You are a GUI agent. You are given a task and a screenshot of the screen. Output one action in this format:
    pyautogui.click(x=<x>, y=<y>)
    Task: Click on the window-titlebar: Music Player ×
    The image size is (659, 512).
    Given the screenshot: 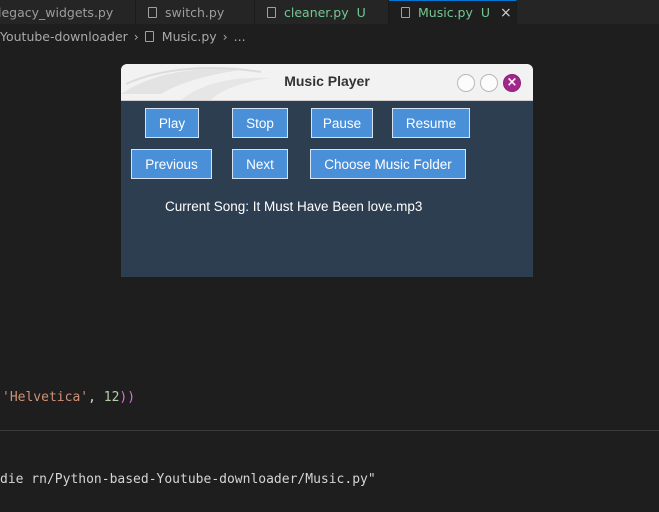 What is the action you would take?
    pyautogui.click(x=327, y=82)
    